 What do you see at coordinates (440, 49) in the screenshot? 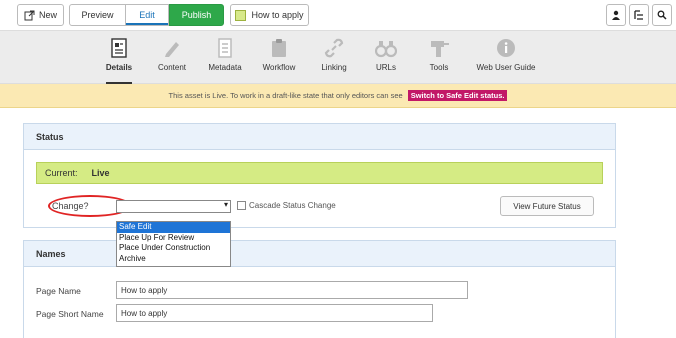
I see `drill-icon` at bounding box center [440, 49].